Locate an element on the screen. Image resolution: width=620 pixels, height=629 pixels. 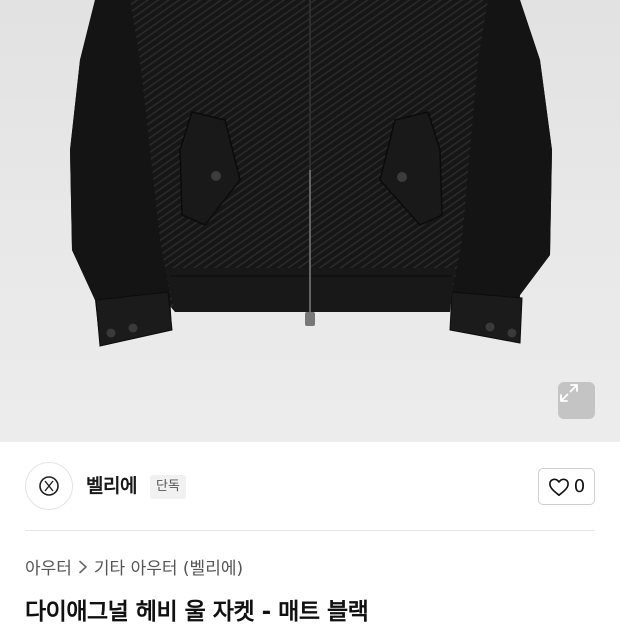
brand-name: 벨리에 is located at coordinates (111, 486).